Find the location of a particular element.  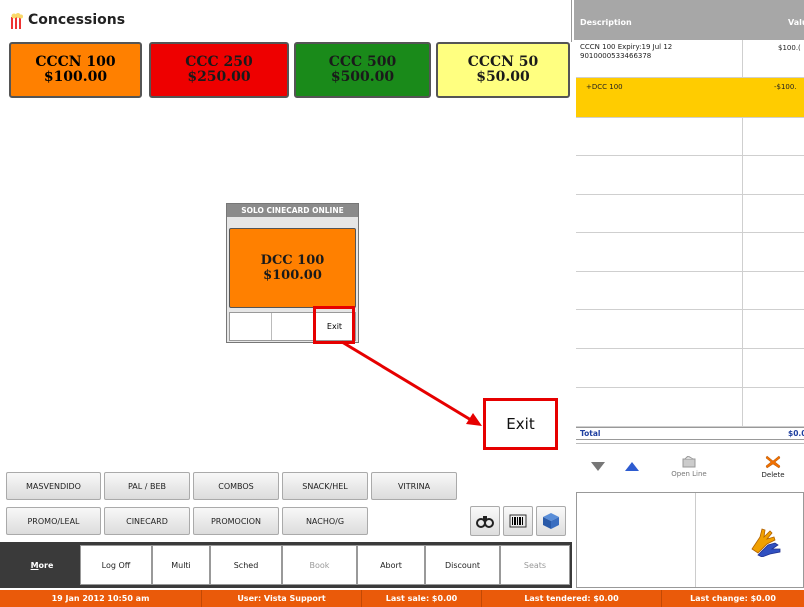

item-button-dcc-100: DCC 100 $100.00 is located at coordinates (292, 268).